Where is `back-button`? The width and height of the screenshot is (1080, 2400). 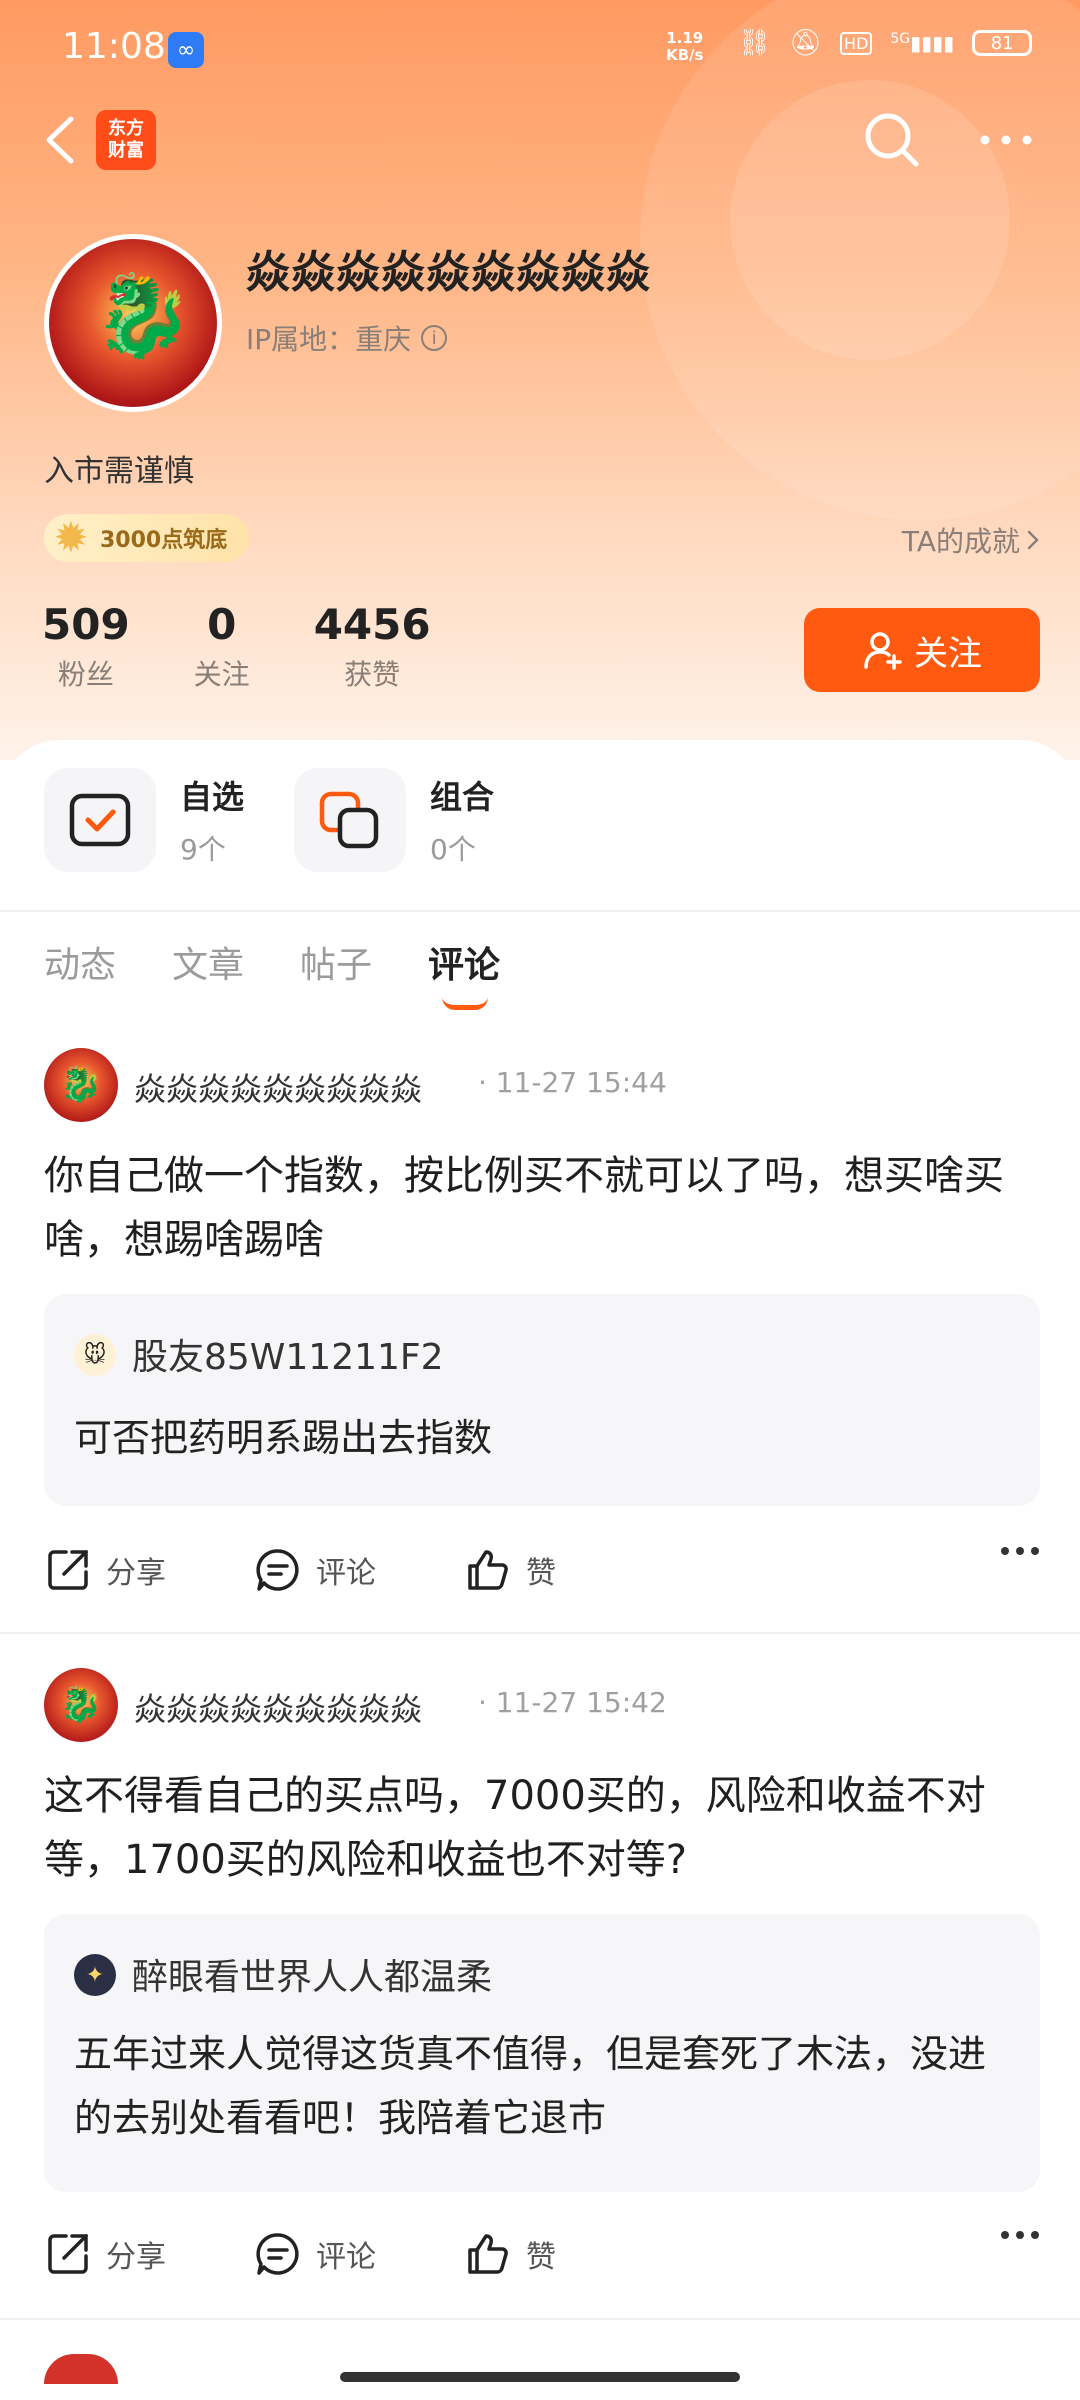
back-button is located at coordinates (60, 140).